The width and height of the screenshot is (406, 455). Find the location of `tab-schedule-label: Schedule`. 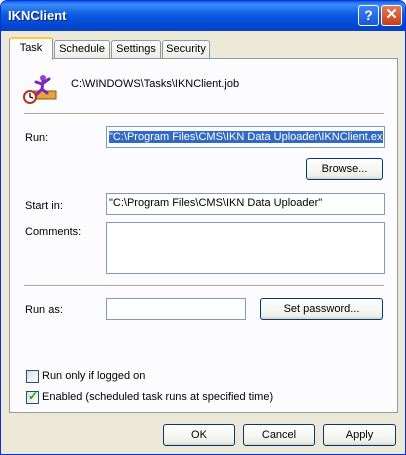

tab-schedule-label: Schedule is located at coordinates (82, 49).